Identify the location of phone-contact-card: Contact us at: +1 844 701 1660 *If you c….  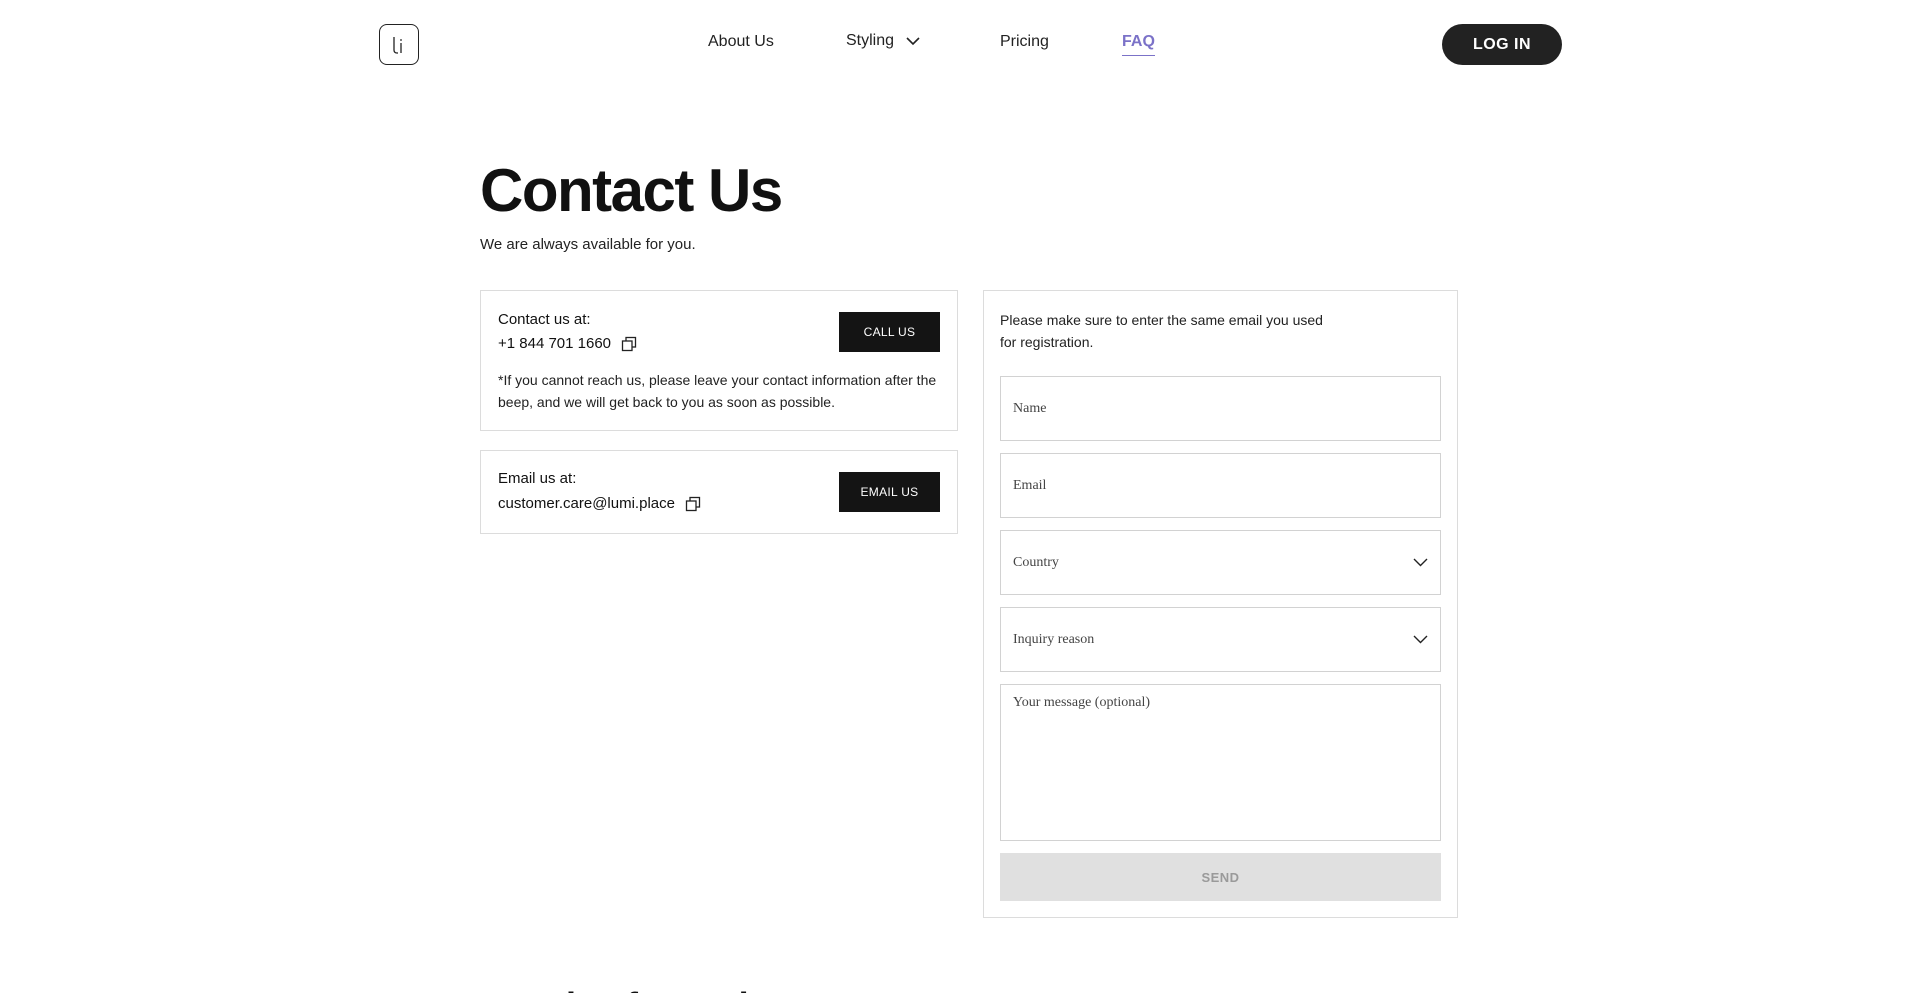
(719, 360).